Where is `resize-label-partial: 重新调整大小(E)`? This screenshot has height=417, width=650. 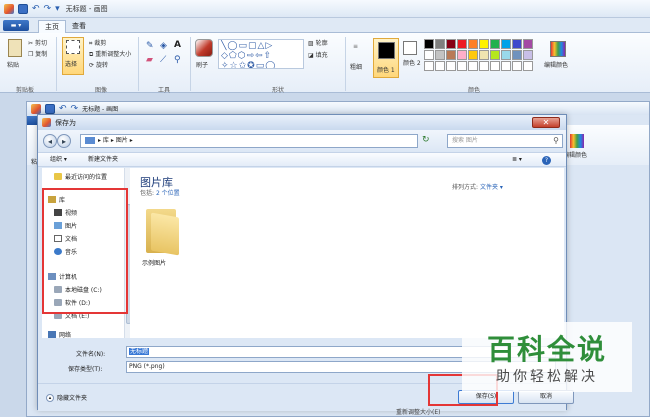 resize-label-partial: 重新调整大小(E) is located at coordinates (418, 411).